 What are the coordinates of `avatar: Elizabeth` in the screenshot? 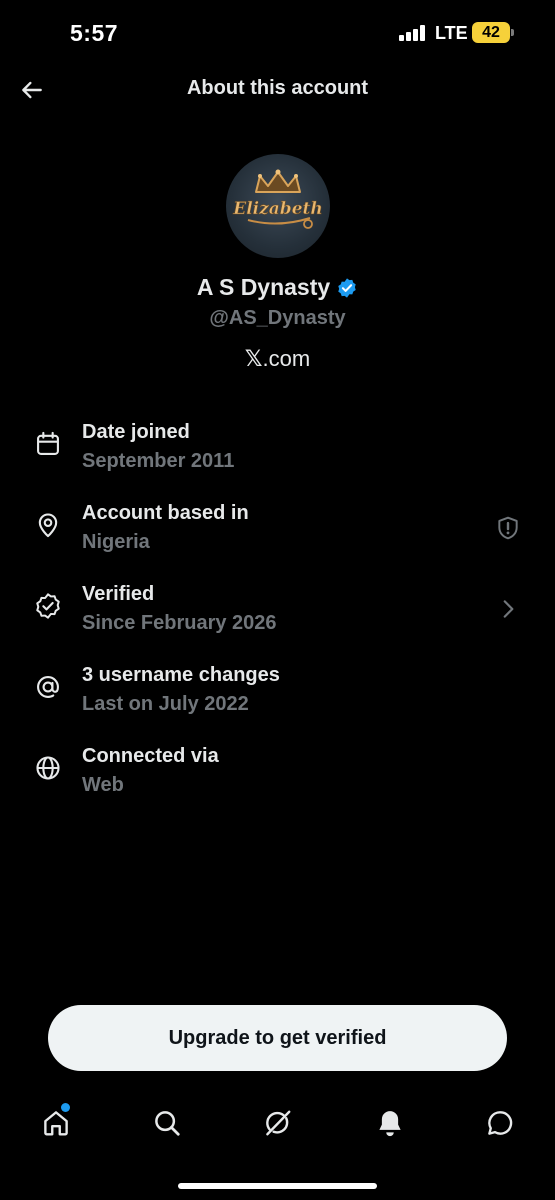 It's located at (278, 206).